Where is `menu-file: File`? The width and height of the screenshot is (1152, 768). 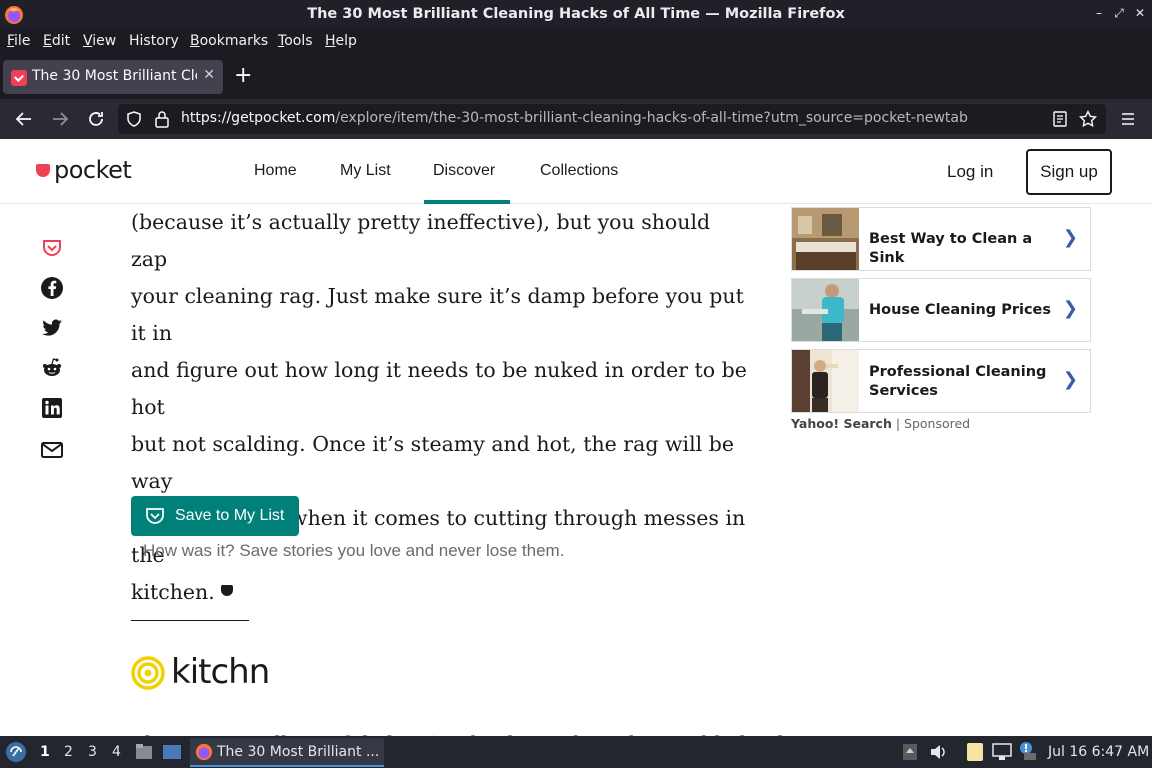
menu-file: File is located at coordinates (18, 41).